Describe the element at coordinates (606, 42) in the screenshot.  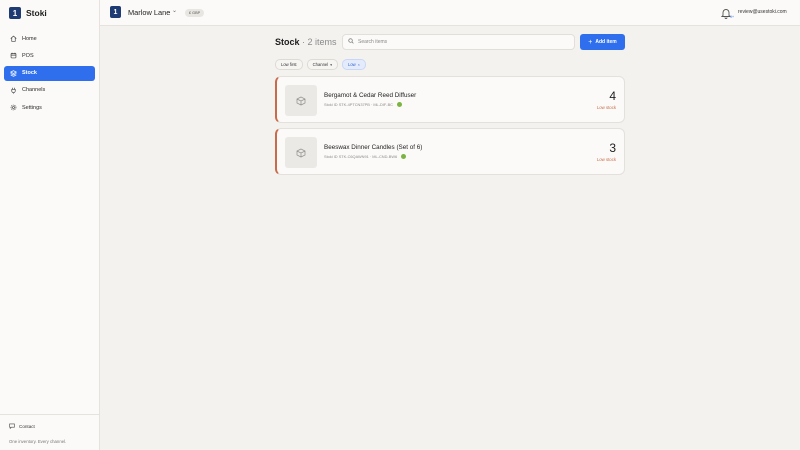
I see `add-item-label: Add item` at that location.